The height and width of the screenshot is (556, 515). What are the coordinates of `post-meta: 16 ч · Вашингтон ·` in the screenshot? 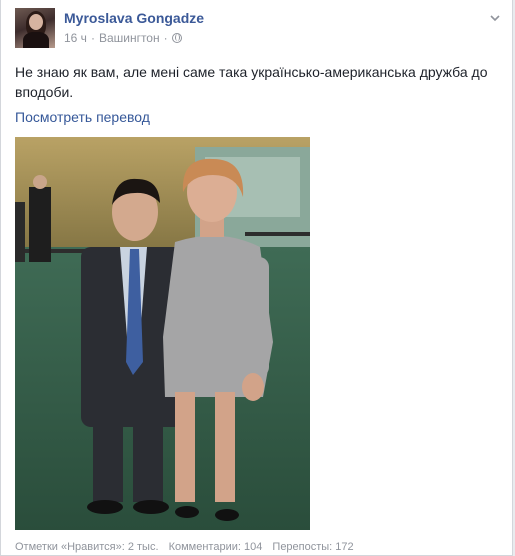 It's located at (123, 38).